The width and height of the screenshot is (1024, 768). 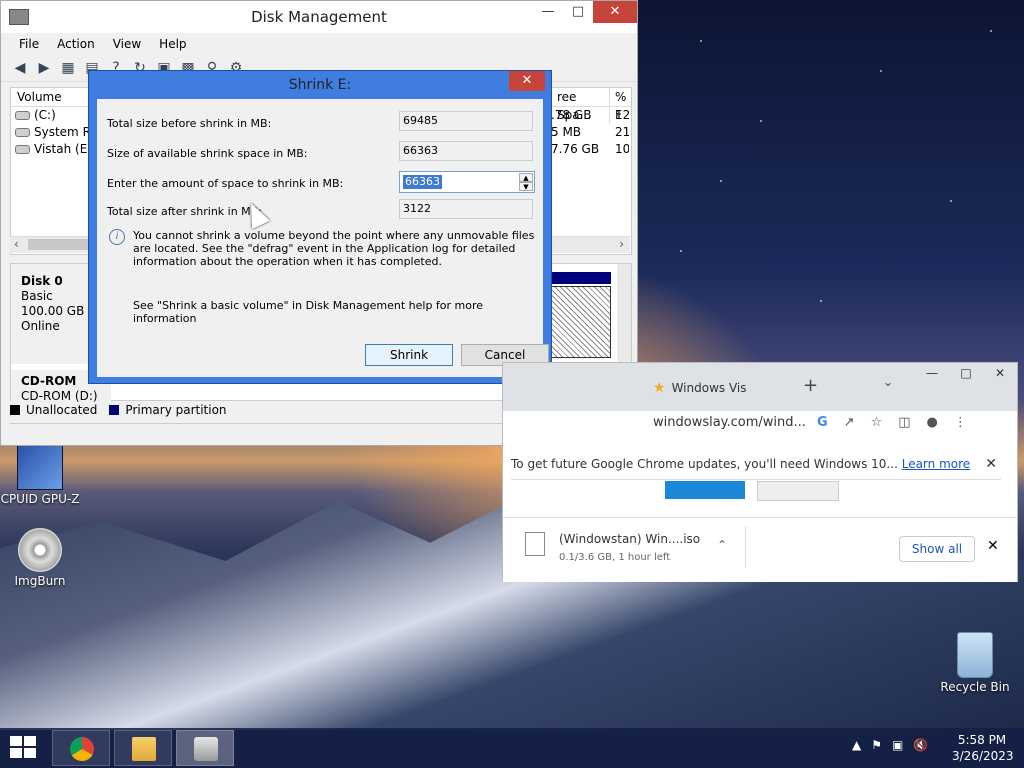 I want to click on dialog-close-button: ✕, so click(x=527, y=81).